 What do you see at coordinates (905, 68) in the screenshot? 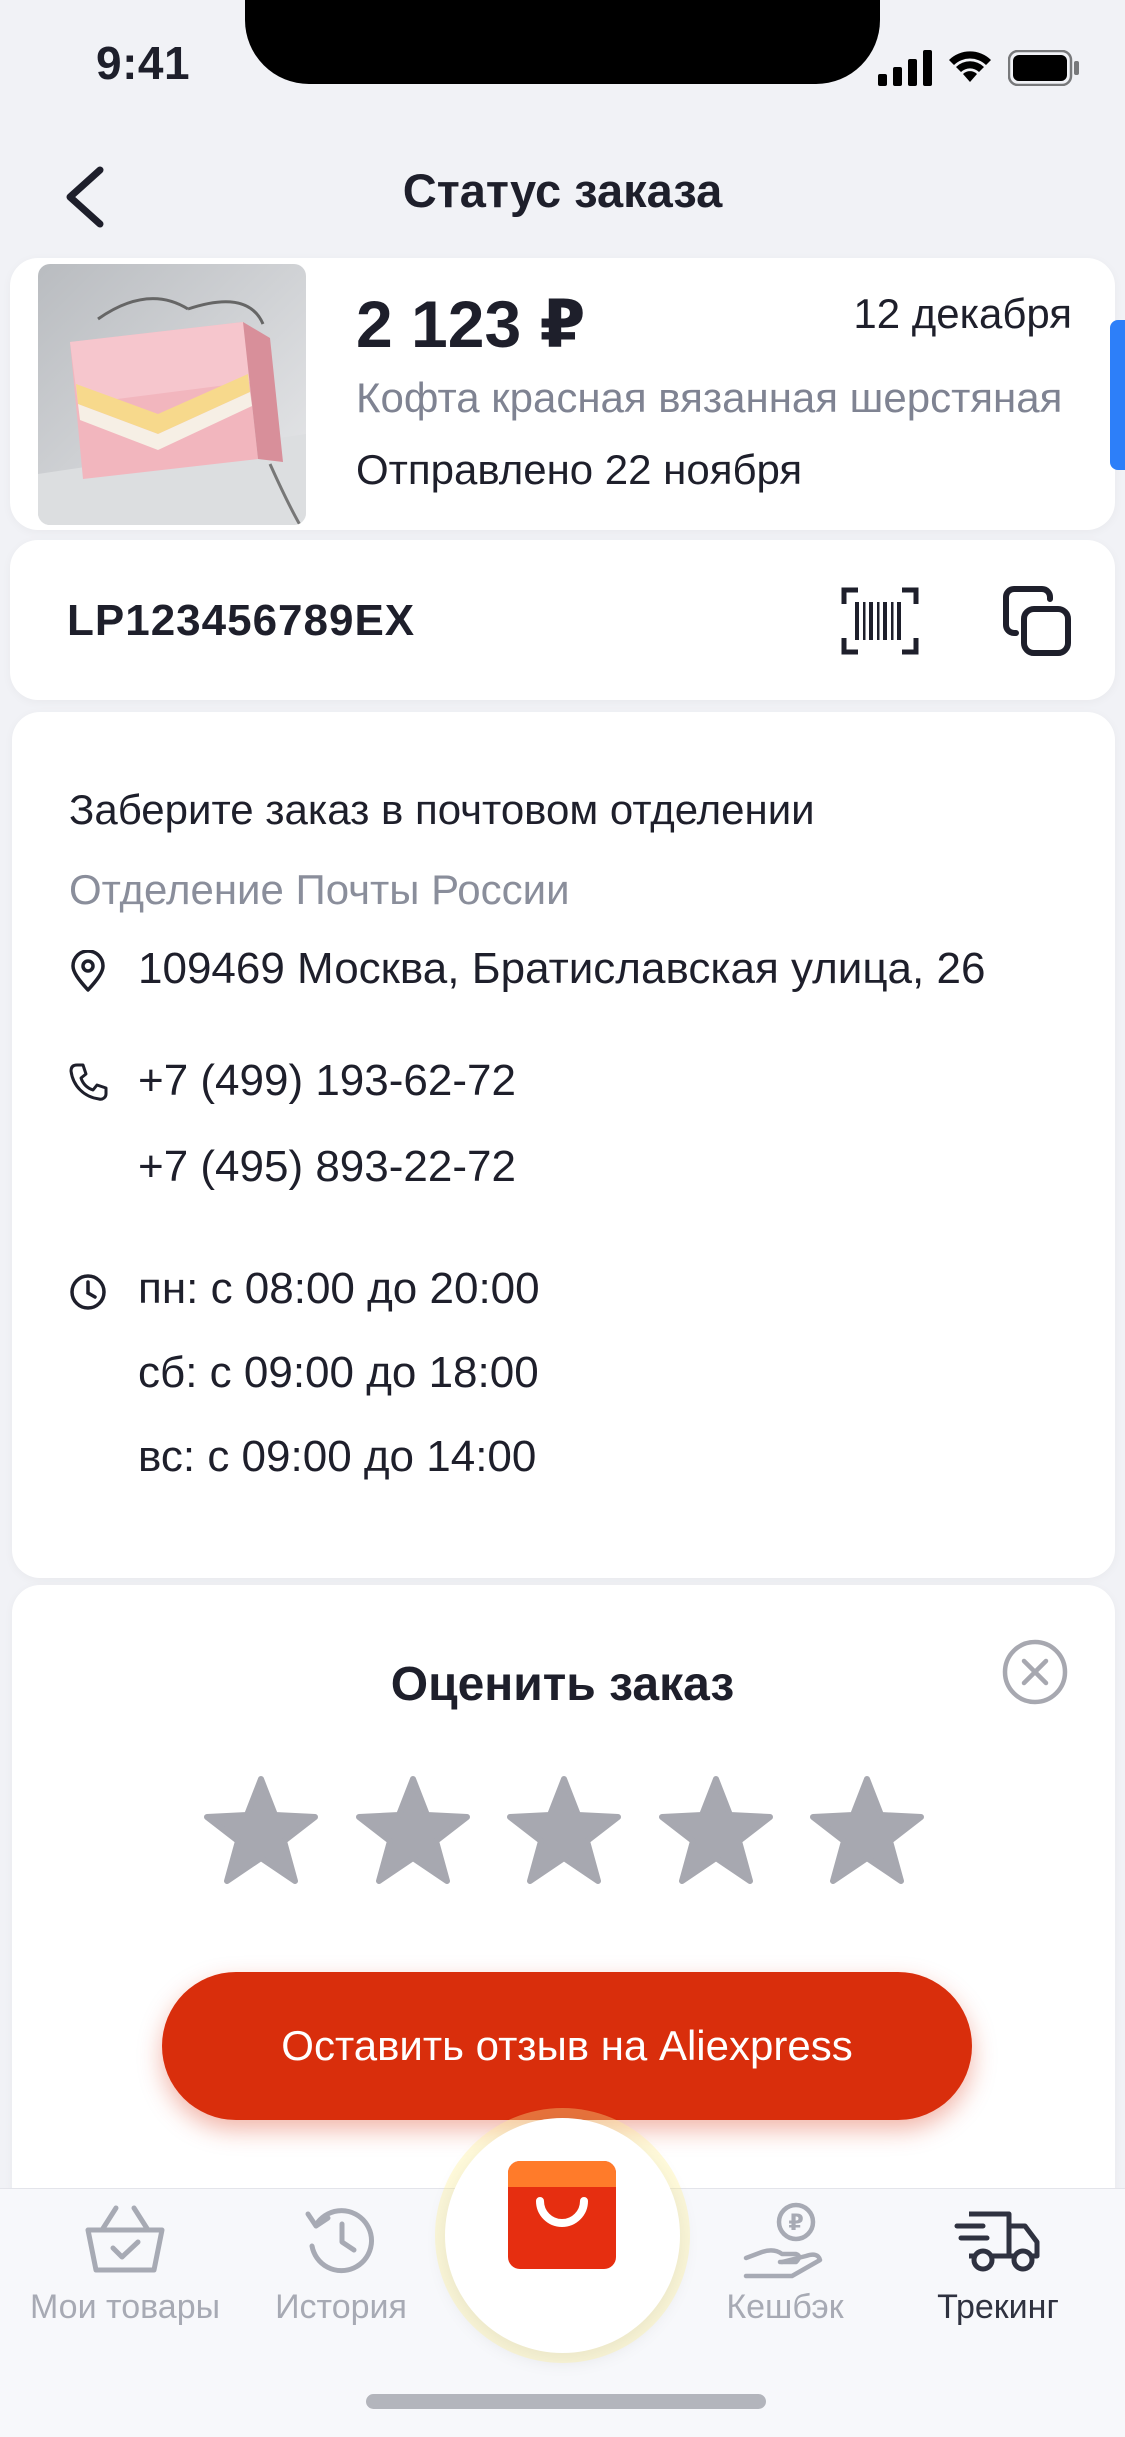
I see `cellular-signal-icon` at bounding box center [905, 68].